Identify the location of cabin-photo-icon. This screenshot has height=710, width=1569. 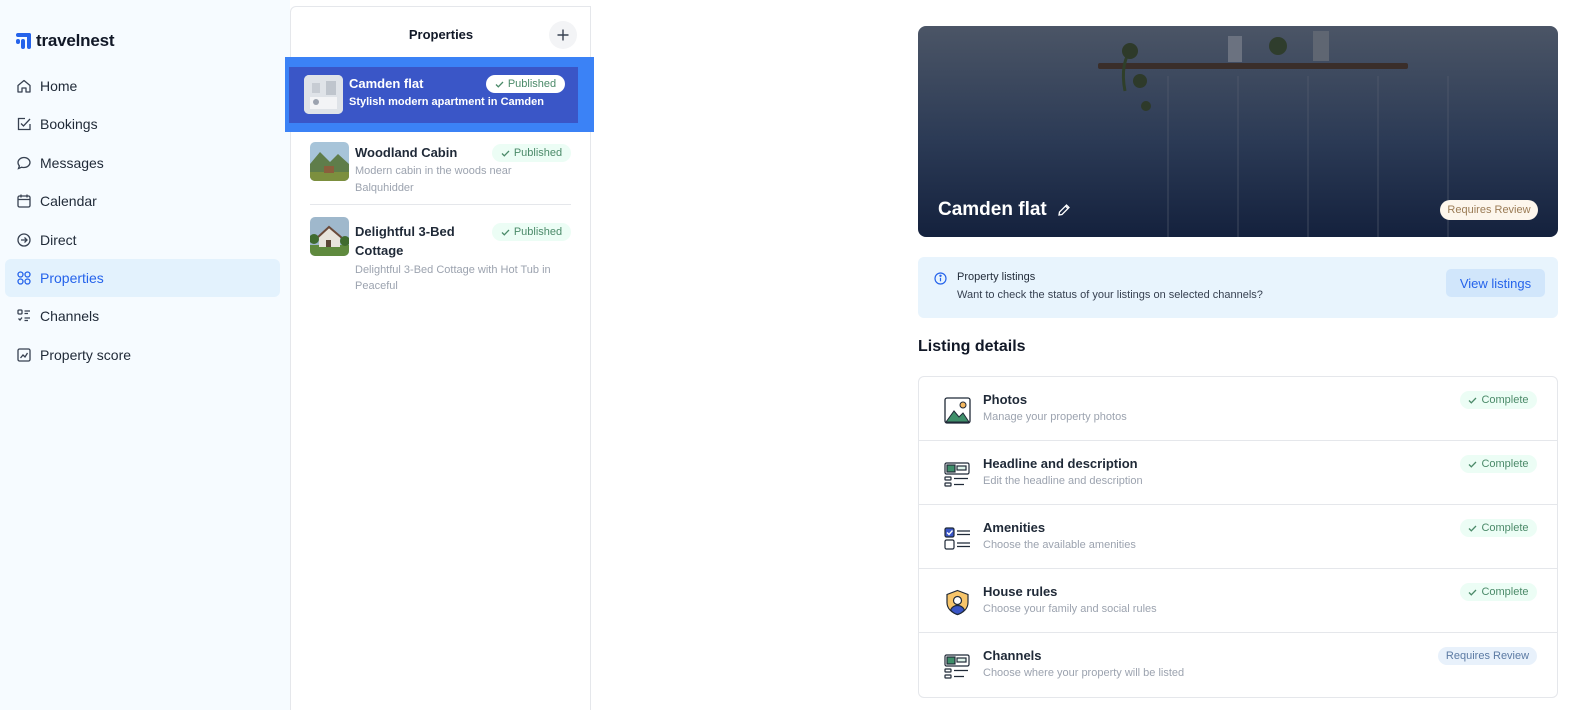
(329, 161).